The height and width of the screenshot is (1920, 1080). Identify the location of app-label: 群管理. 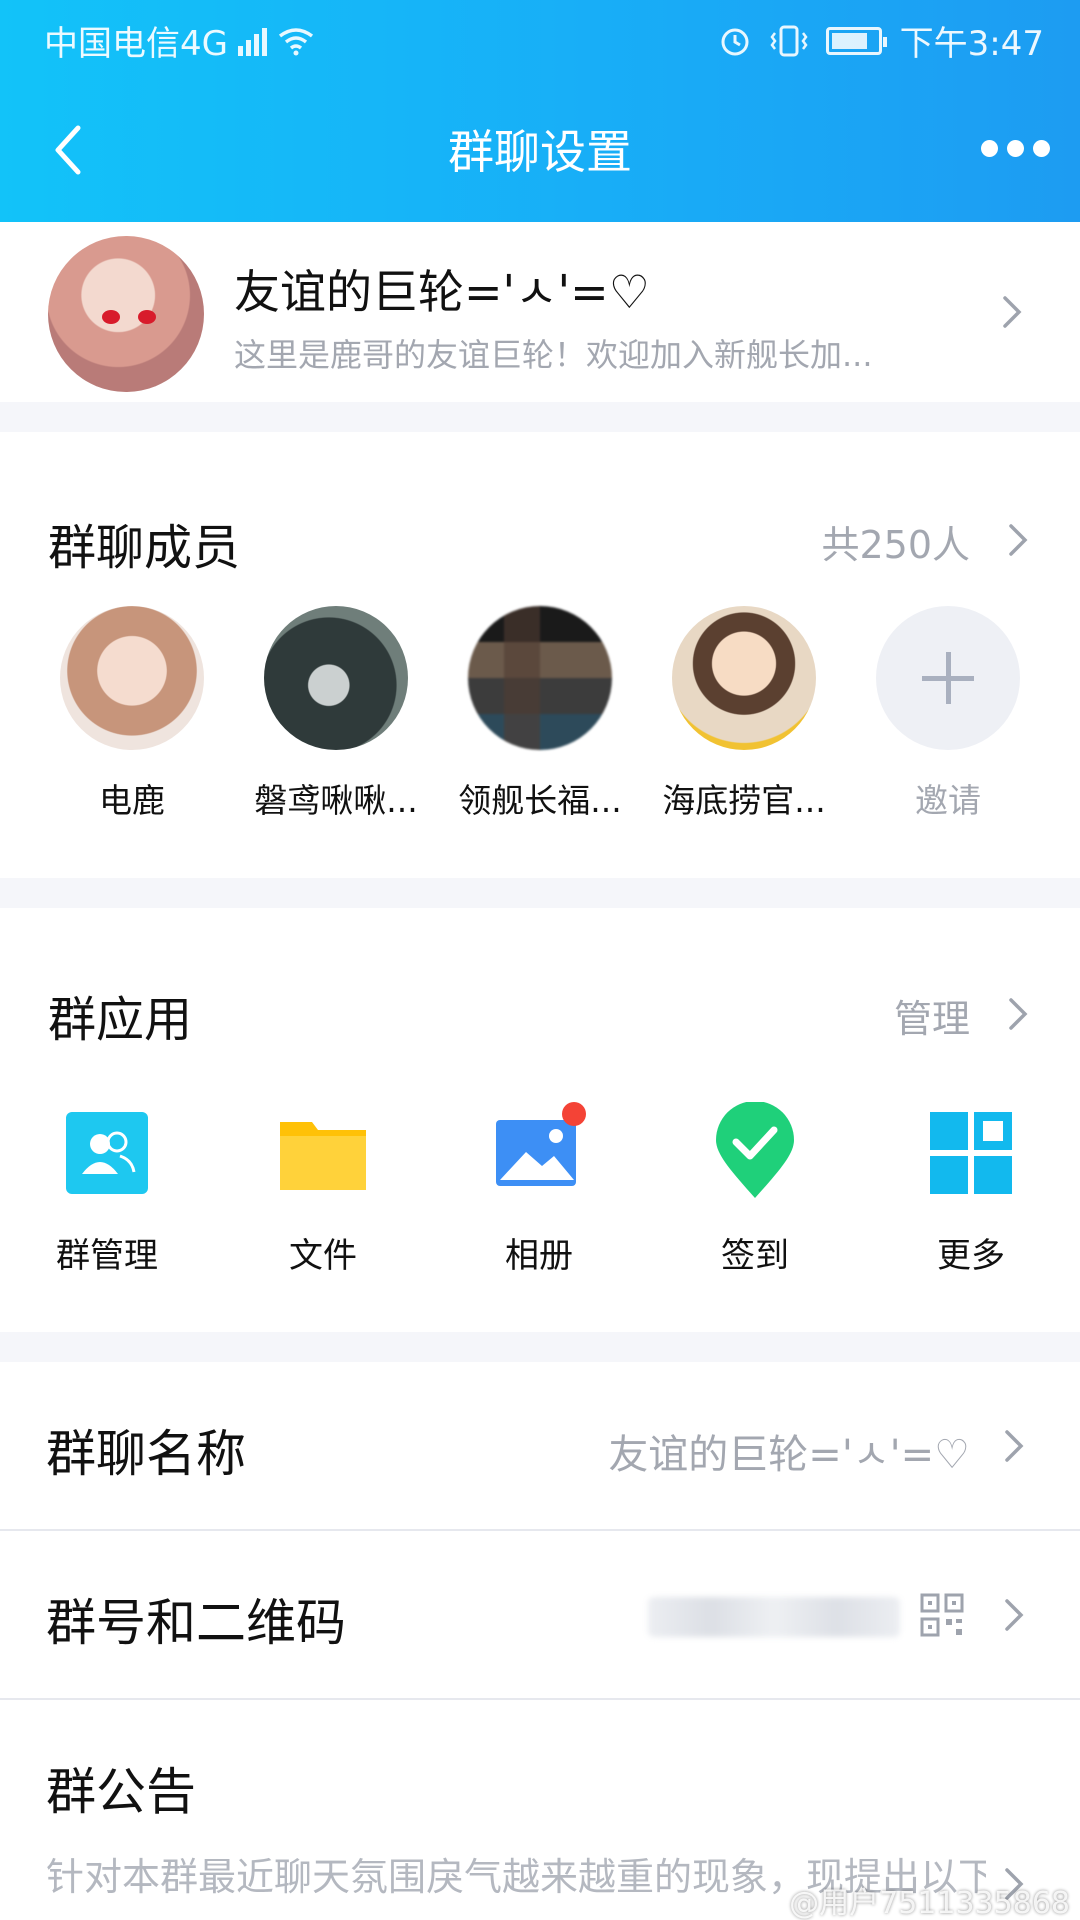
(107, 1256).